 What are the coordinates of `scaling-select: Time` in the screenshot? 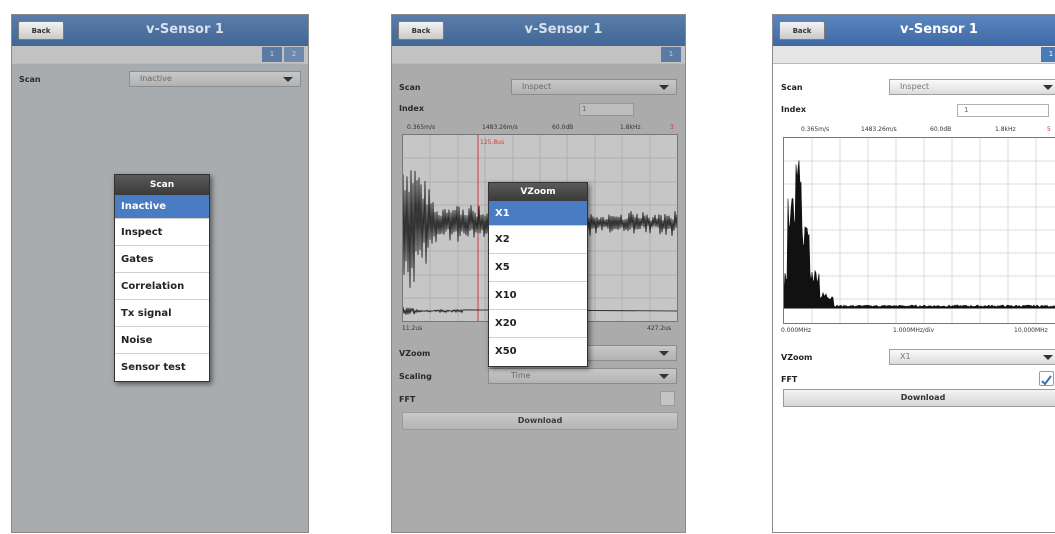 It's located at (582, 376).